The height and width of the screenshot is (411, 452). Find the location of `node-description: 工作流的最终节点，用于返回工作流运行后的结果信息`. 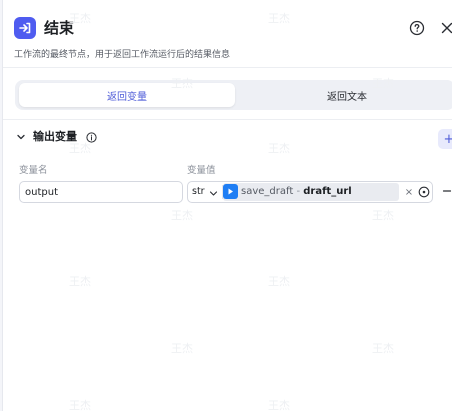

node-description: 工作流的最终节点，用于返回工作流运行后的结果信息 is located at coordinates (122, 55).